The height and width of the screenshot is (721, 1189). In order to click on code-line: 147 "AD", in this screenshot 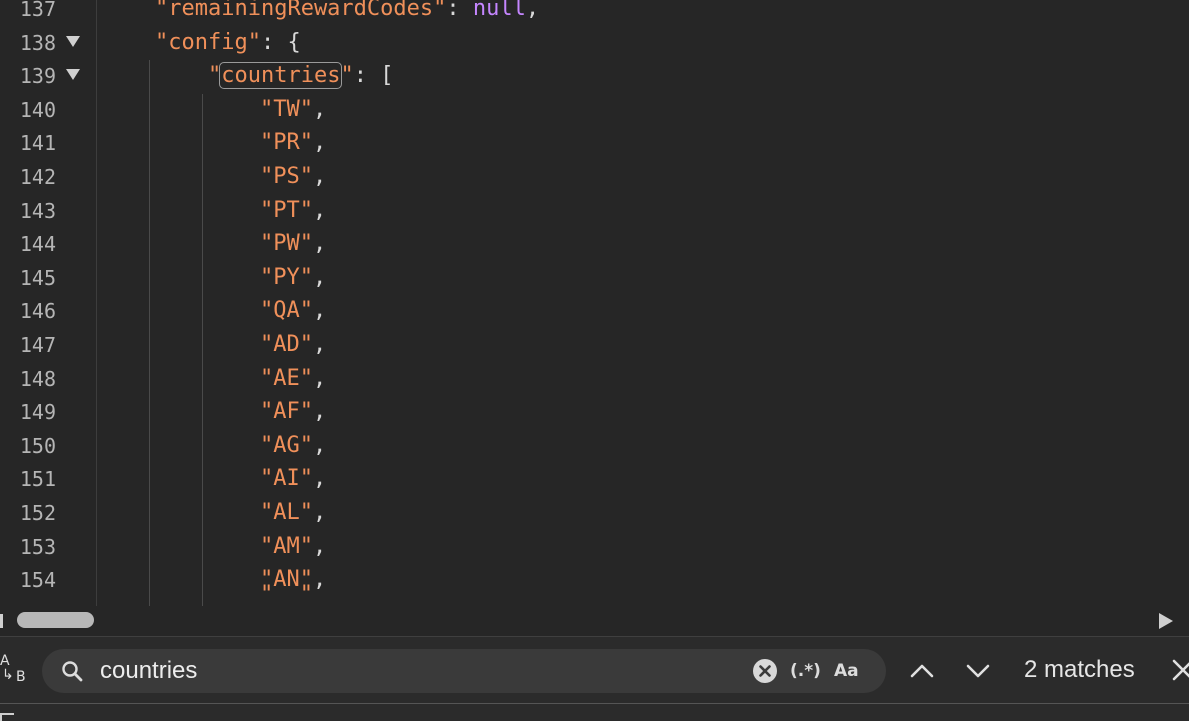, I will do `click(594, 345)`.